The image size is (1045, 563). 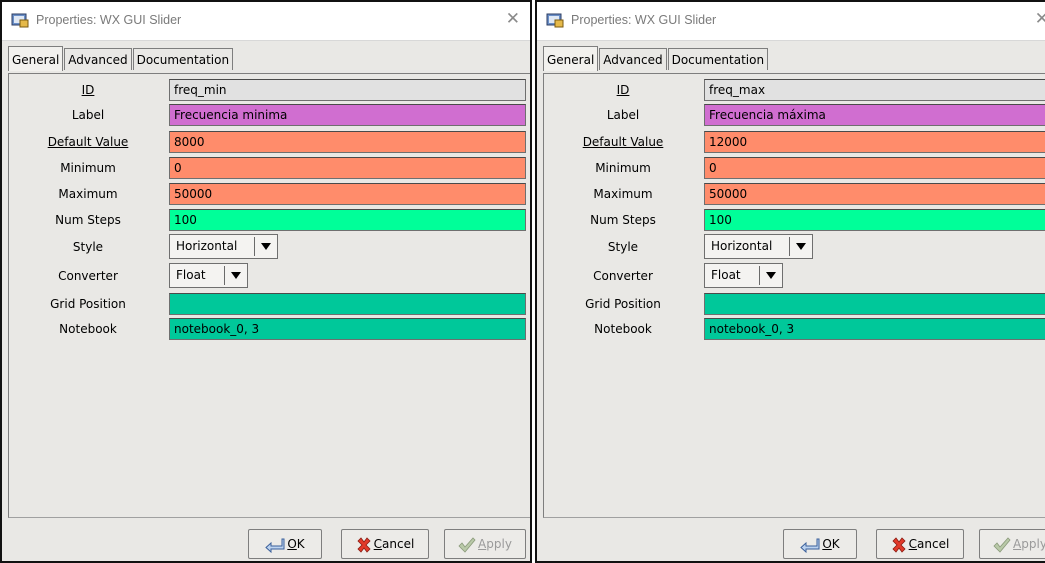 I want to click on param-row-default: Default Value 12000, so click(x=794, y=142).